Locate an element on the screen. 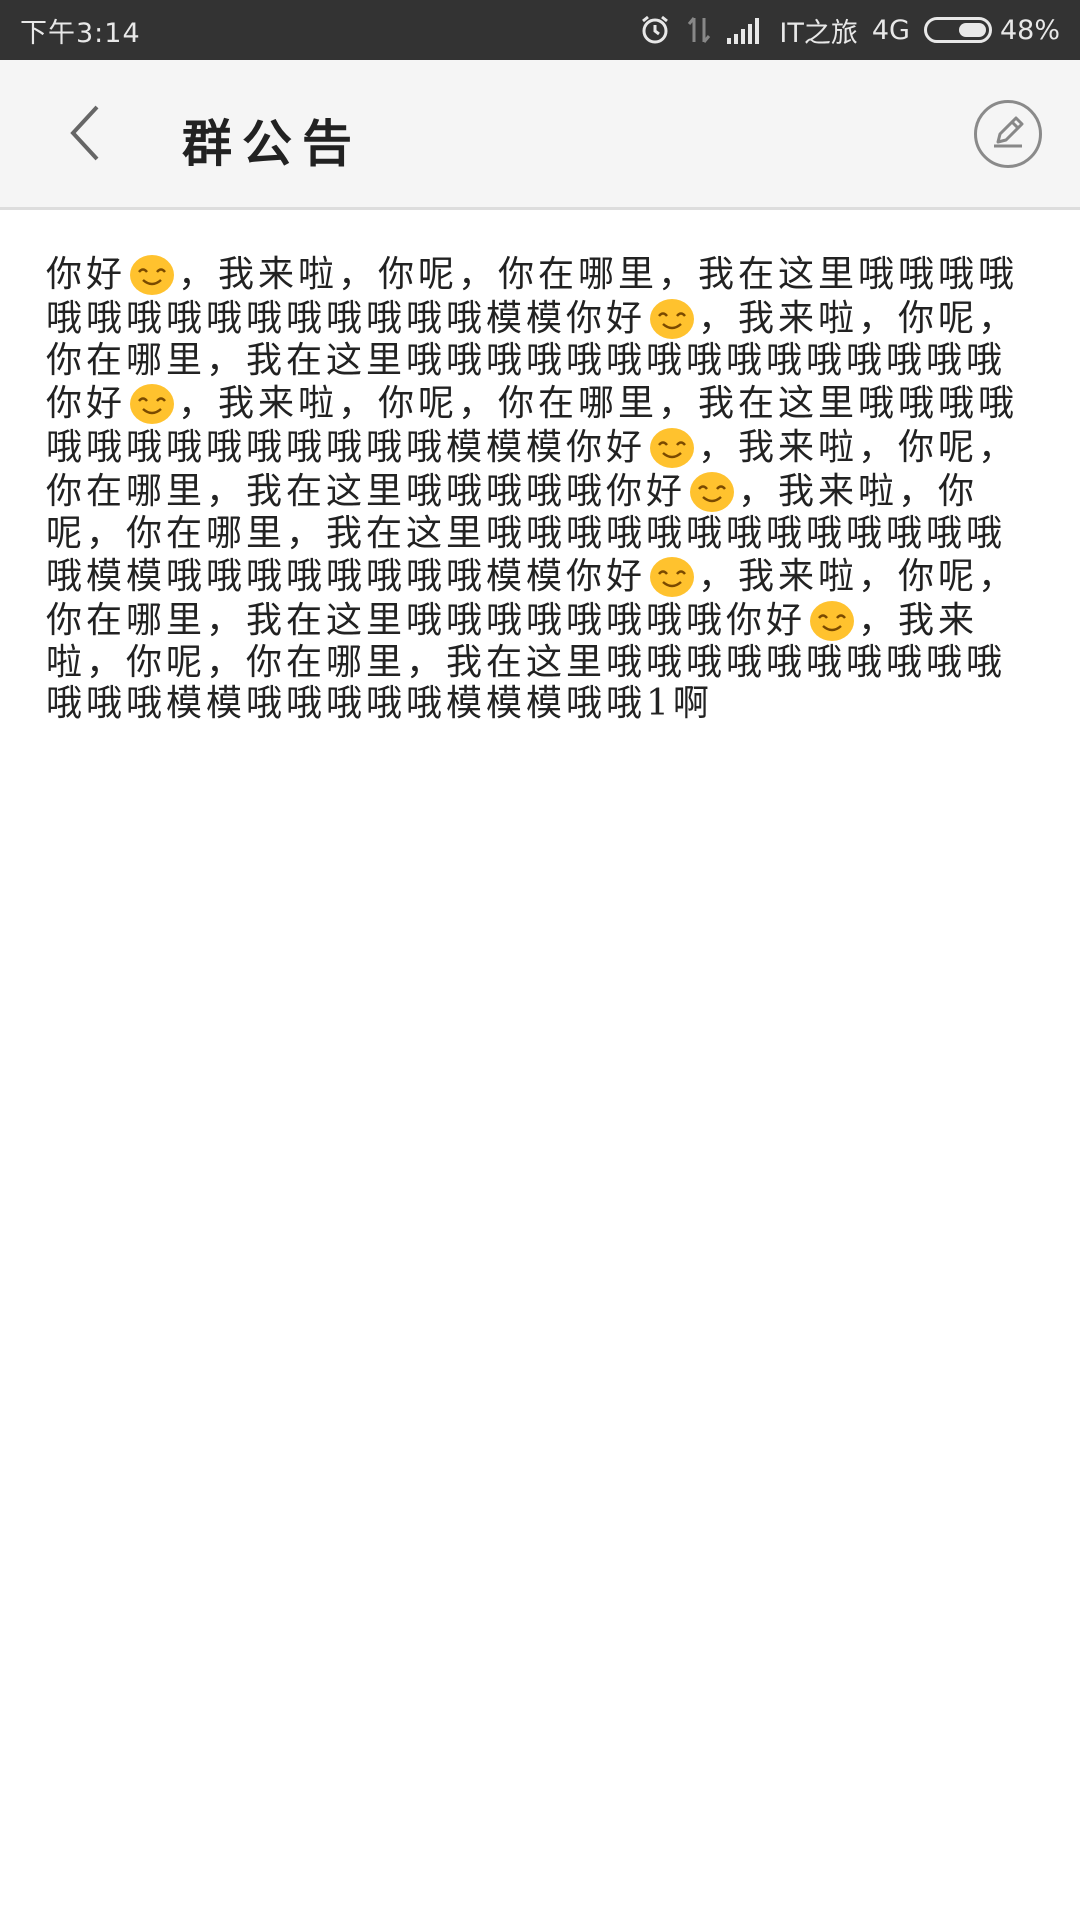 Image resolution: width=1080 pixels, height=1920 pixels. battery-indicator: 48% is located at coordinates (991, 30).